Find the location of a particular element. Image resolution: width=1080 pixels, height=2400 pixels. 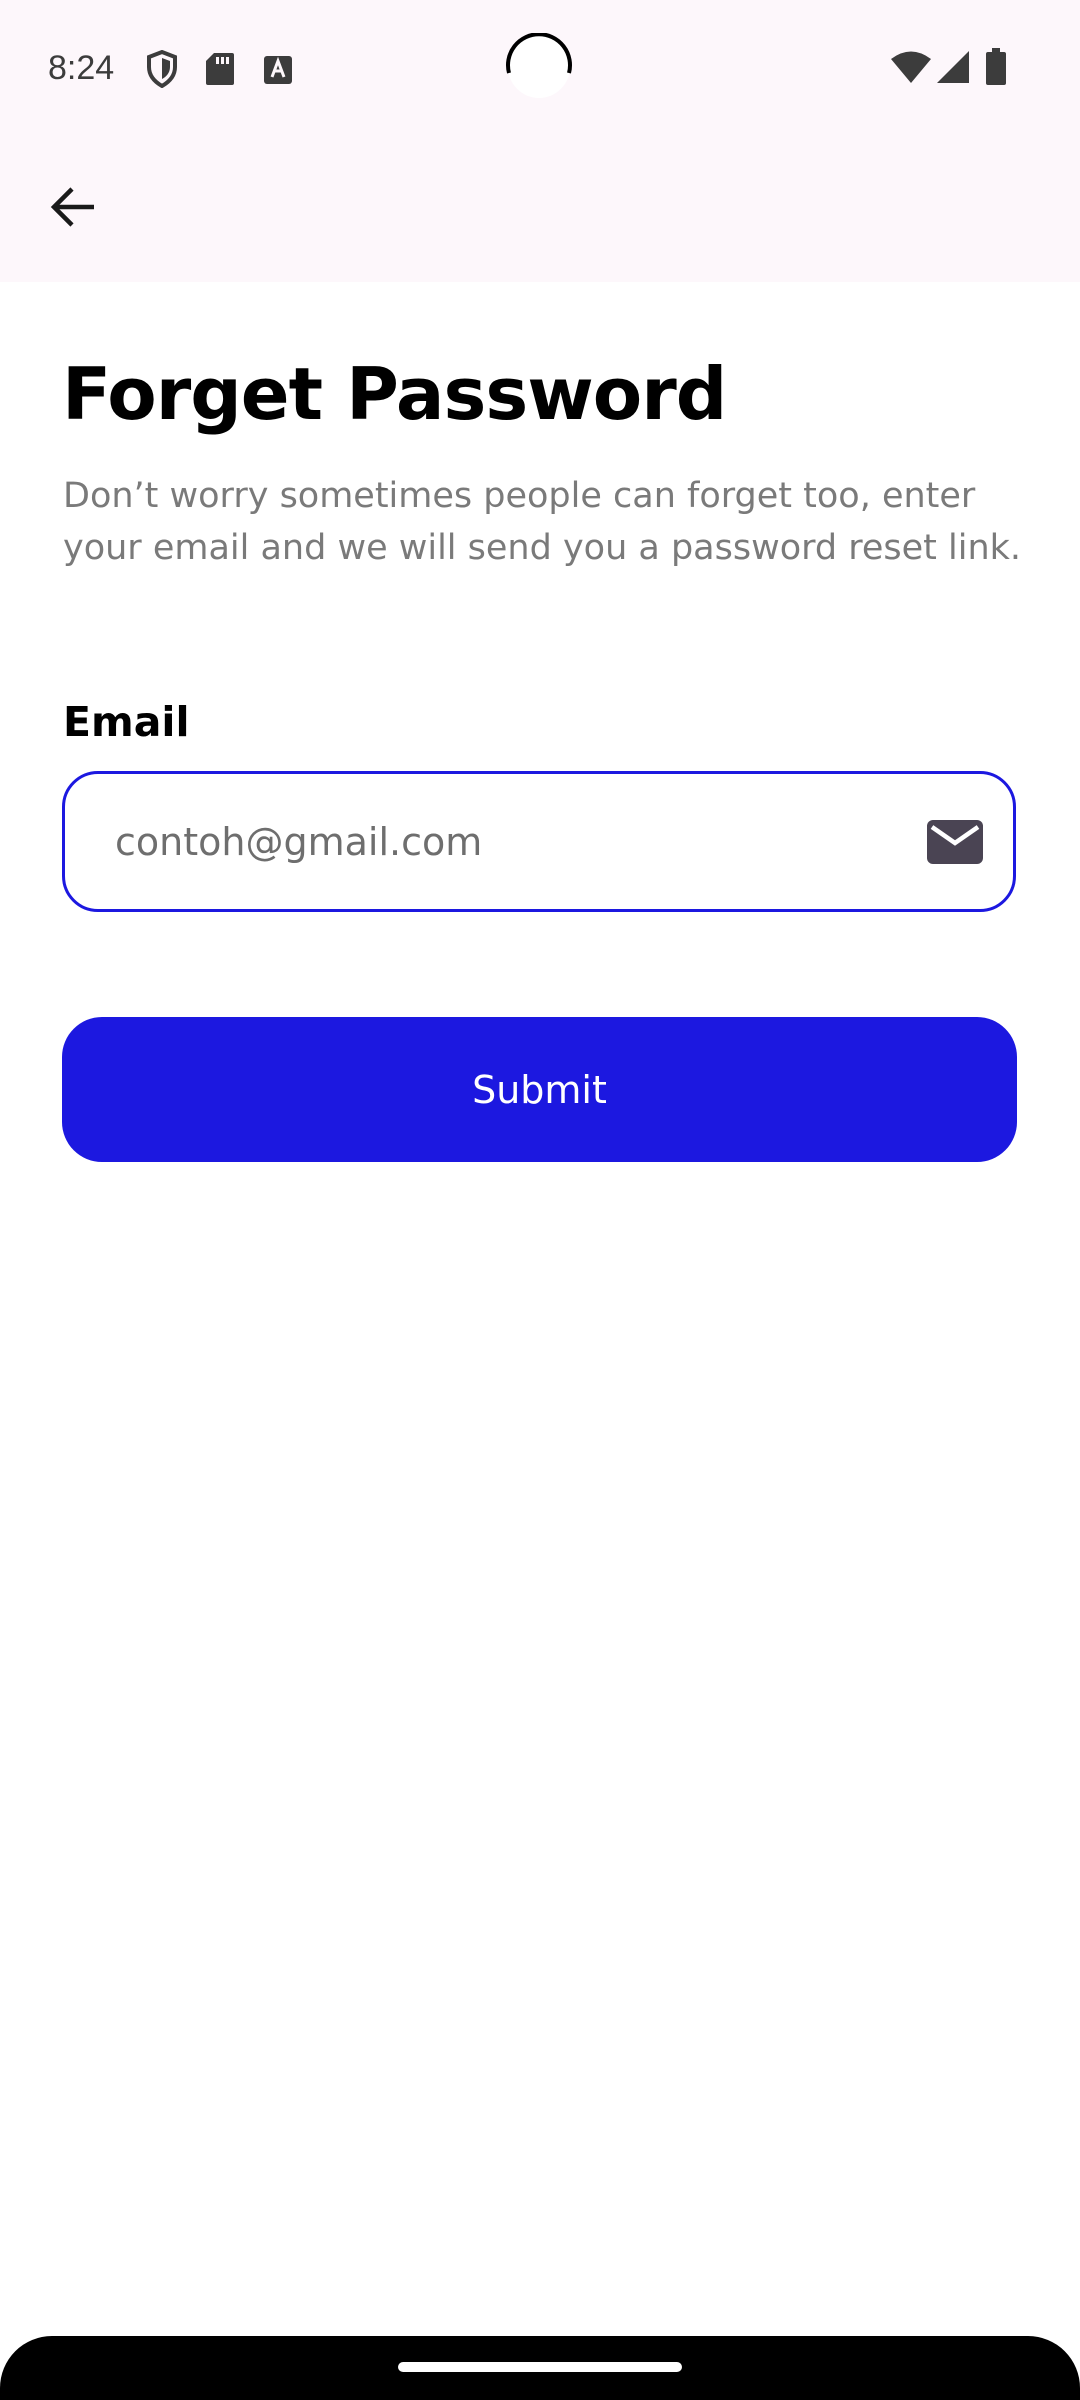

submit-button: Submit is located at coordinates (539, 1089).